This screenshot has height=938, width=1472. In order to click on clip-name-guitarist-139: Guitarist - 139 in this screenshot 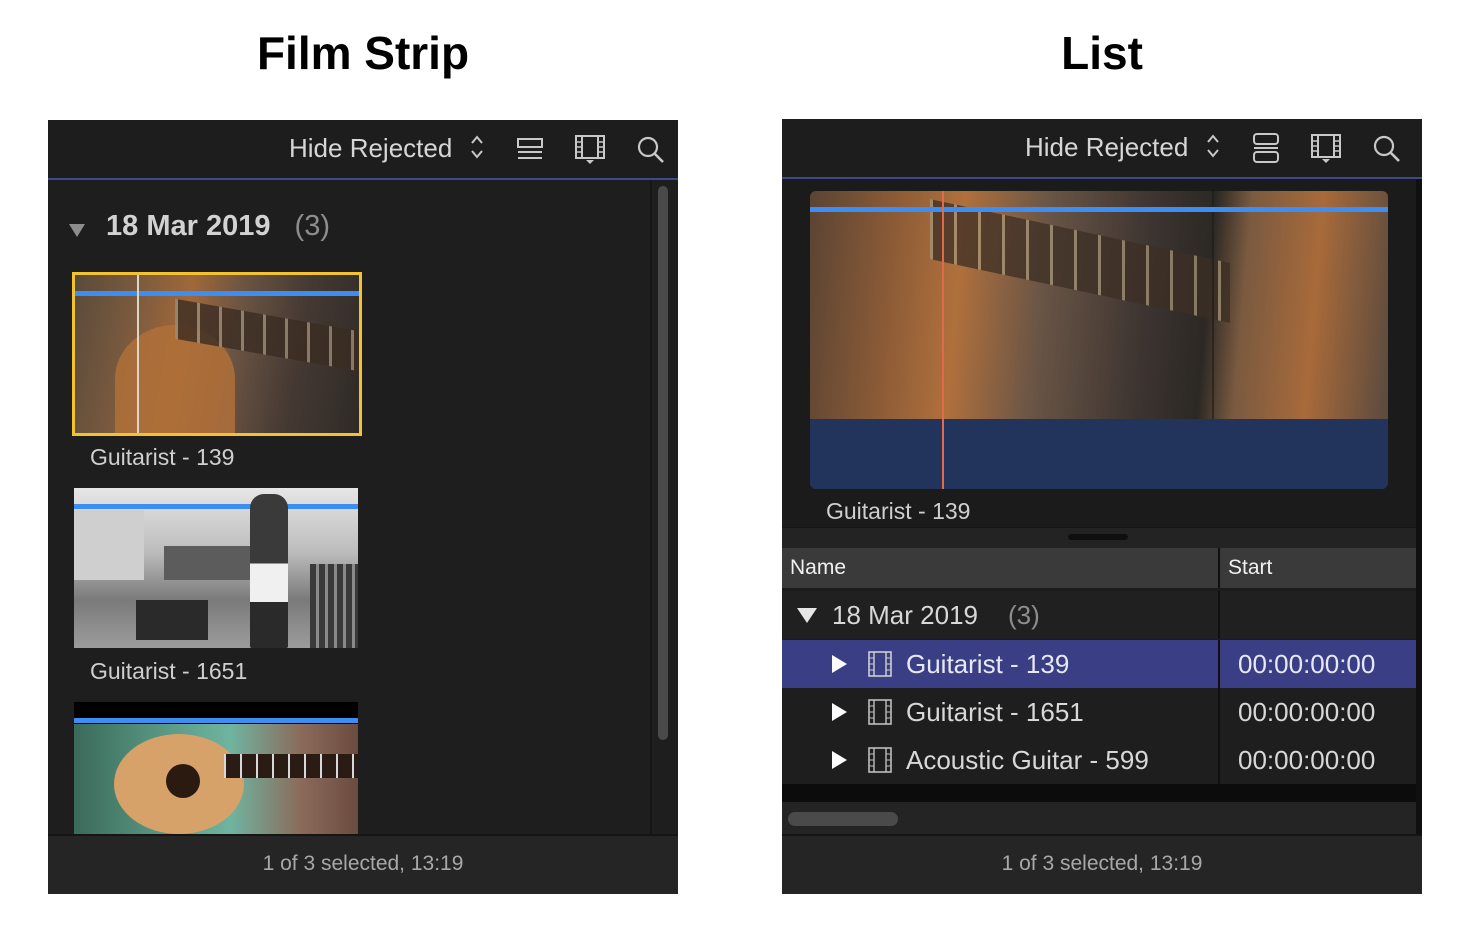, I will do `click(162, 457)`.